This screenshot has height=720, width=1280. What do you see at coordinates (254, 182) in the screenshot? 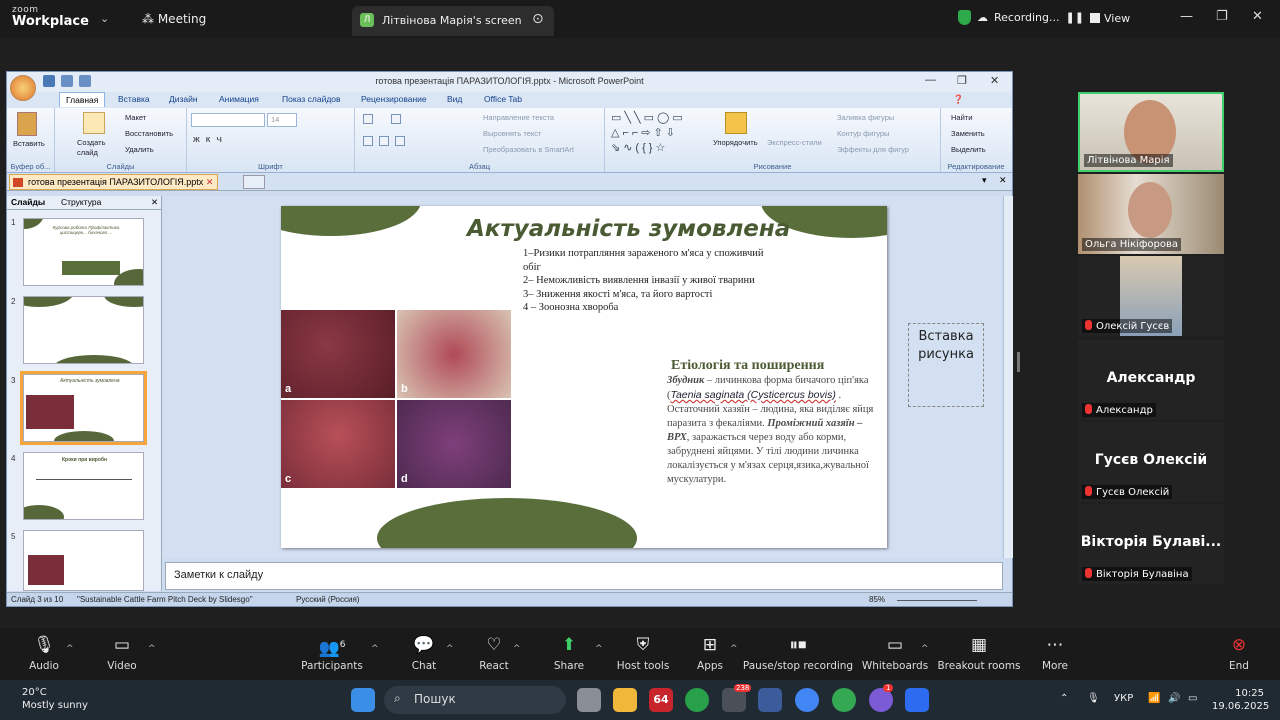
I see `new-tab-button` at bounding box center [254, 182].